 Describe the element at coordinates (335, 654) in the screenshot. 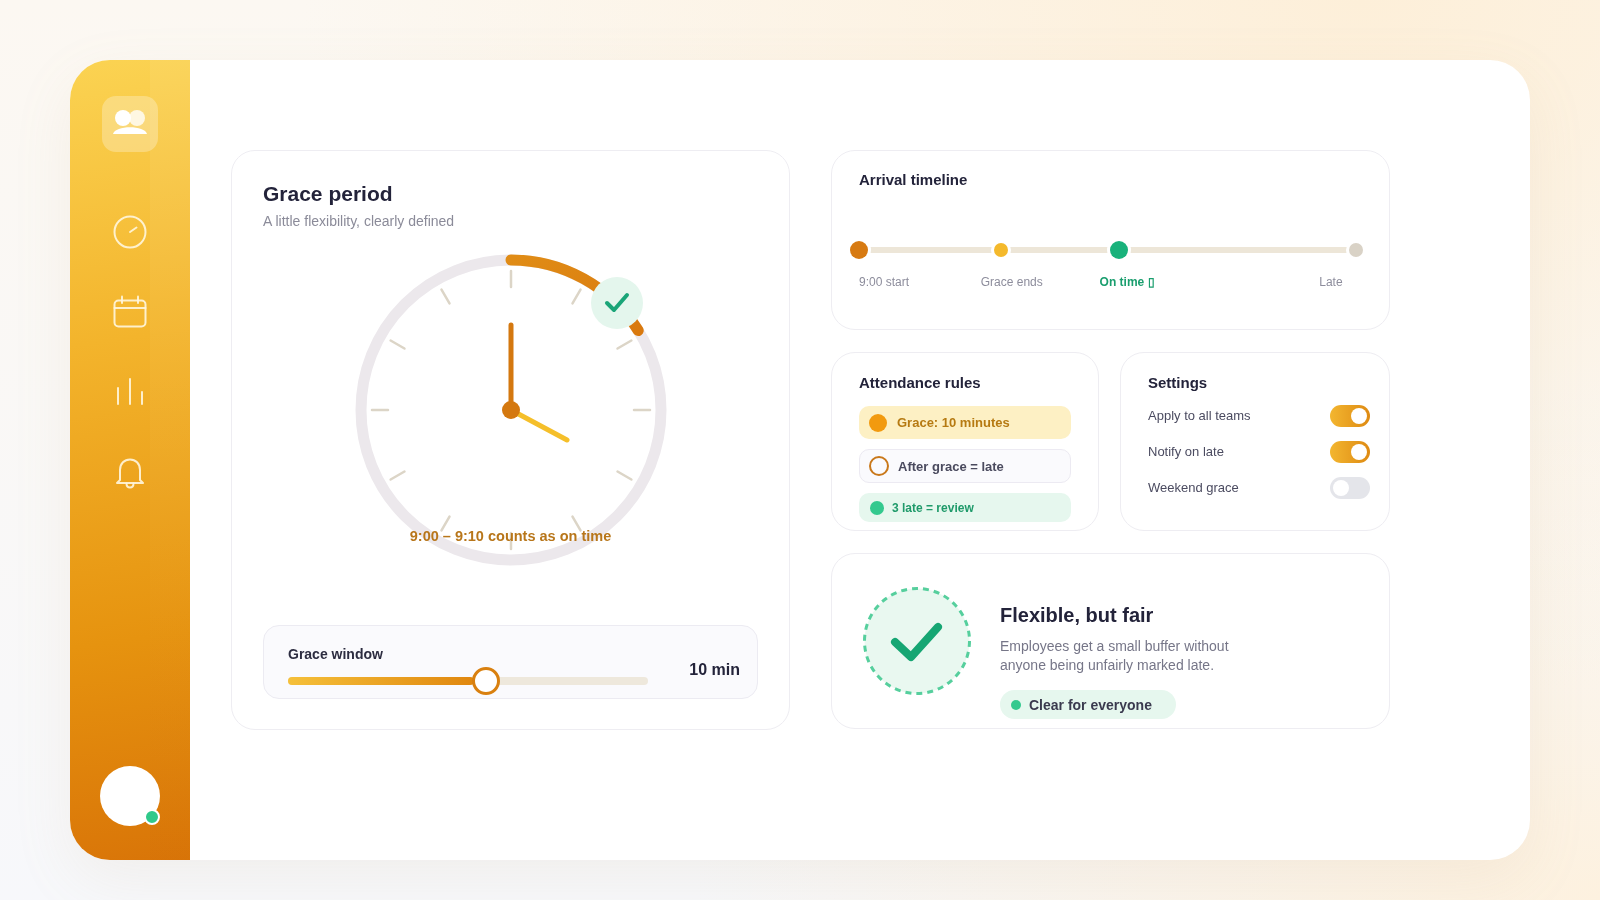

I see `slider-label: Grace window` at that location.